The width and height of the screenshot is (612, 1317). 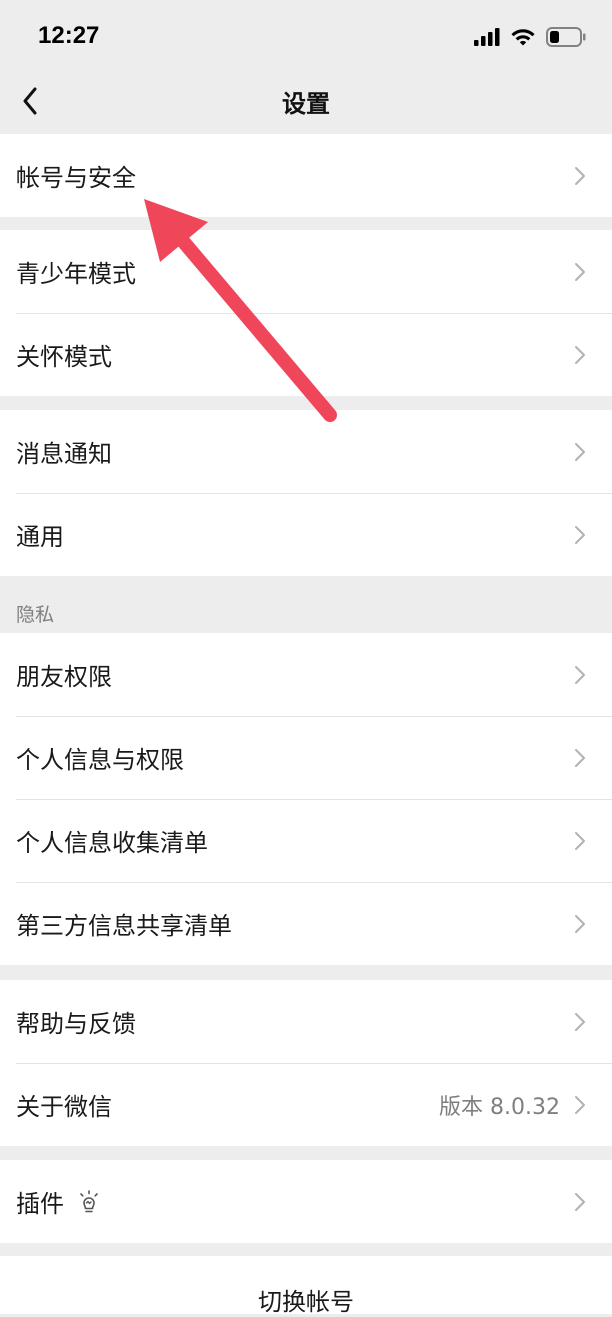 What do you see at coordinates (306, 674) in the screenshot?
I see `settings-item-friend-permissions: 朋友权限` at bounding box center [306, 674].